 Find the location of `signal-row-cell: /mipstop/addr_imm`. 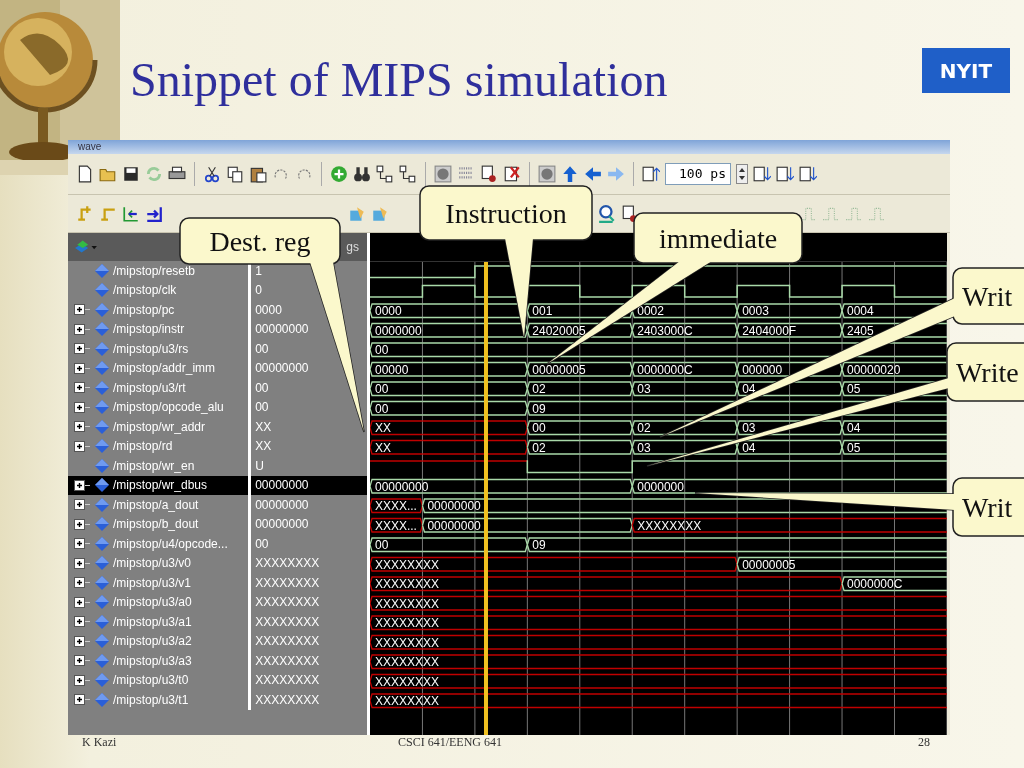

signal-row-cell: /mipstop/addr_imm is located at coordinates (158, 368).